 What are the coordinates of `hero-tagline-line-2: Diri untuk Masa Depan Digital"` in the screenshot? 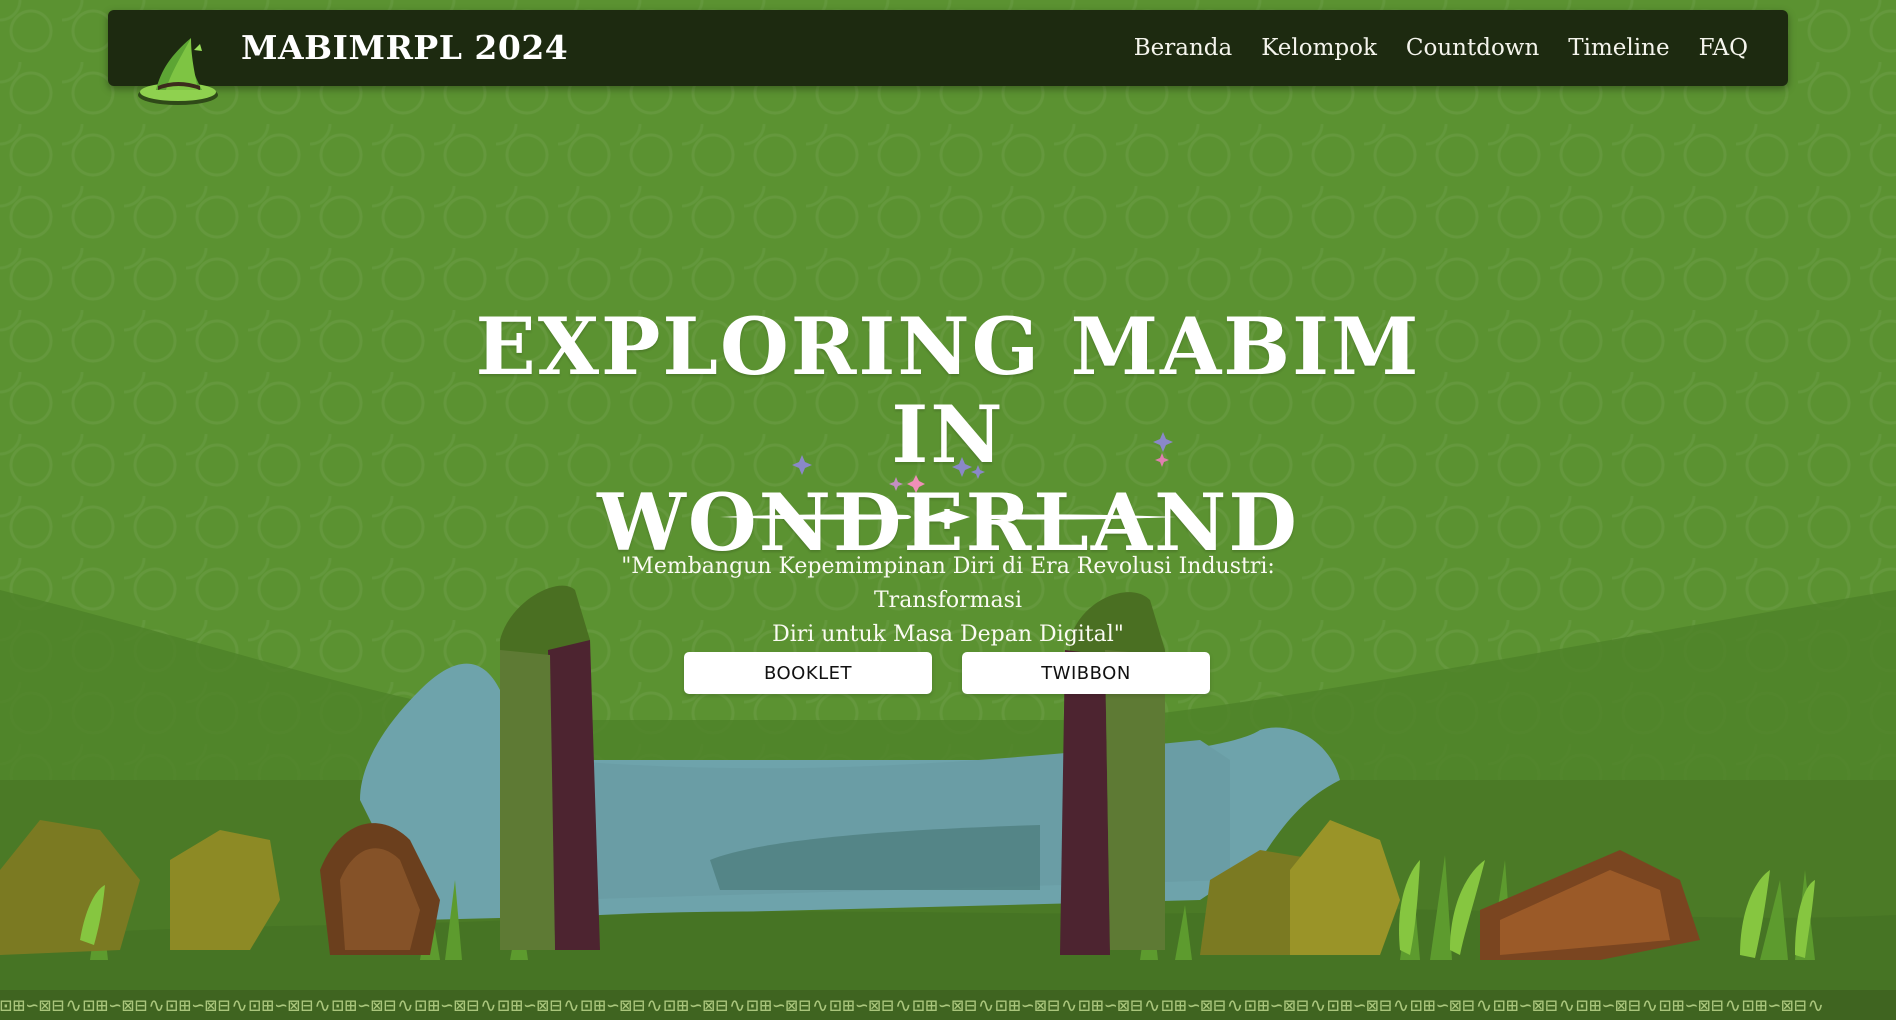 It's located at (948, 634).